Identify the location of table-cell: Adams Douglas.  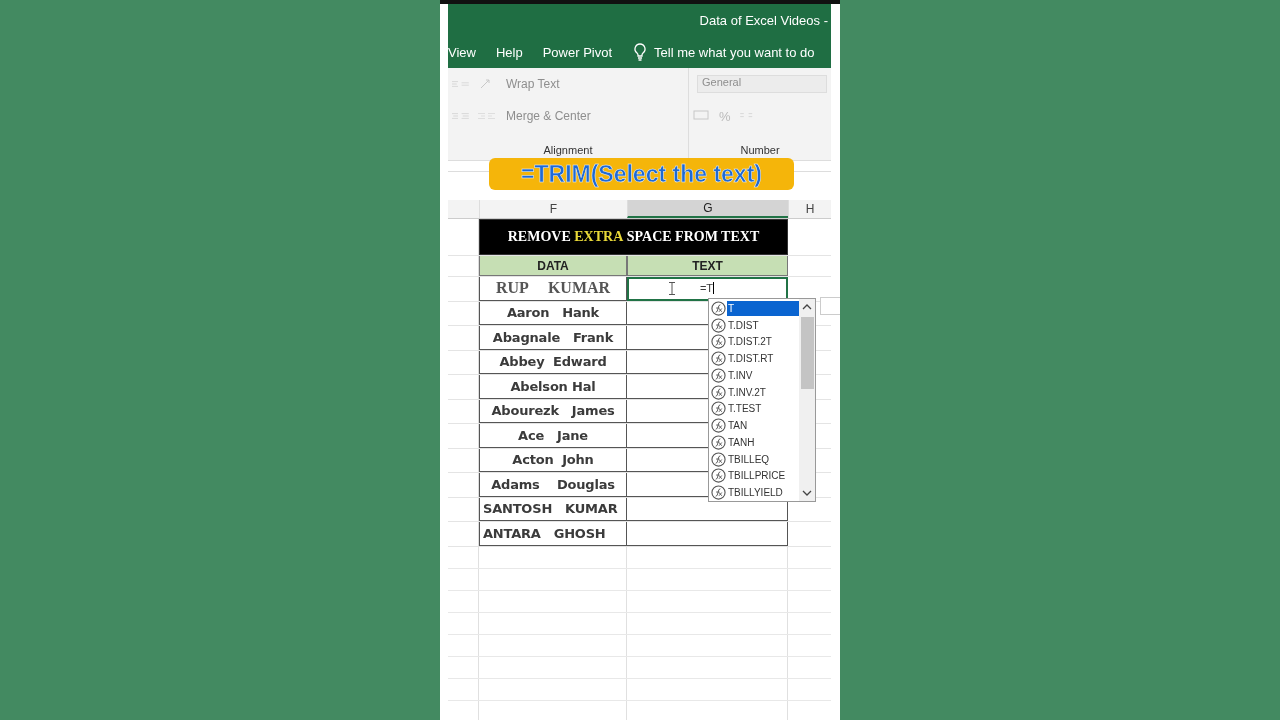
(553, 485).